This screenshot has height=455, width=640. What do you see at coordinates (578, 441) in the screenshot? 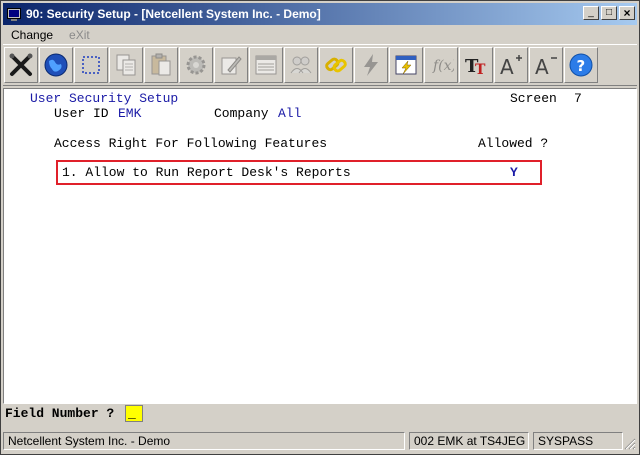
I see `status-database: SYSPASS` at bounding box center [578, 441].